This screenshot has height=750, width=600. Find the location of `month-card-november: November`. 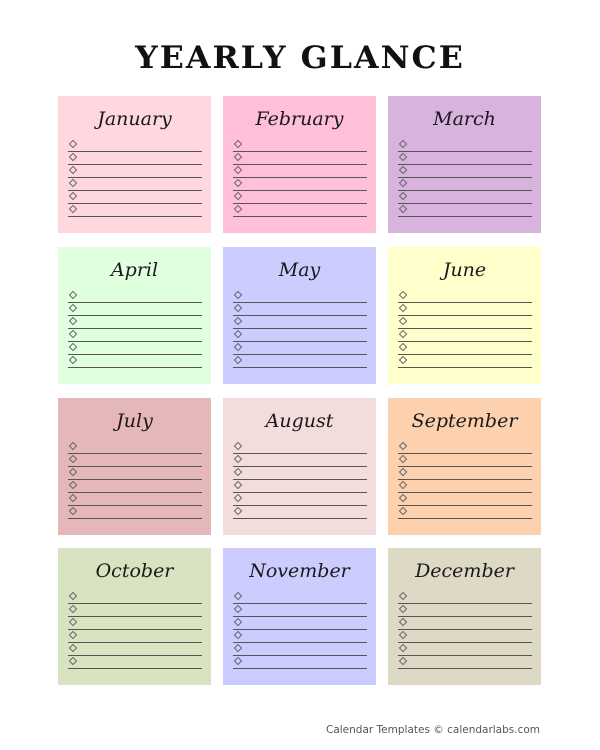

month-card-november: November is located at coordinates (299, 616).